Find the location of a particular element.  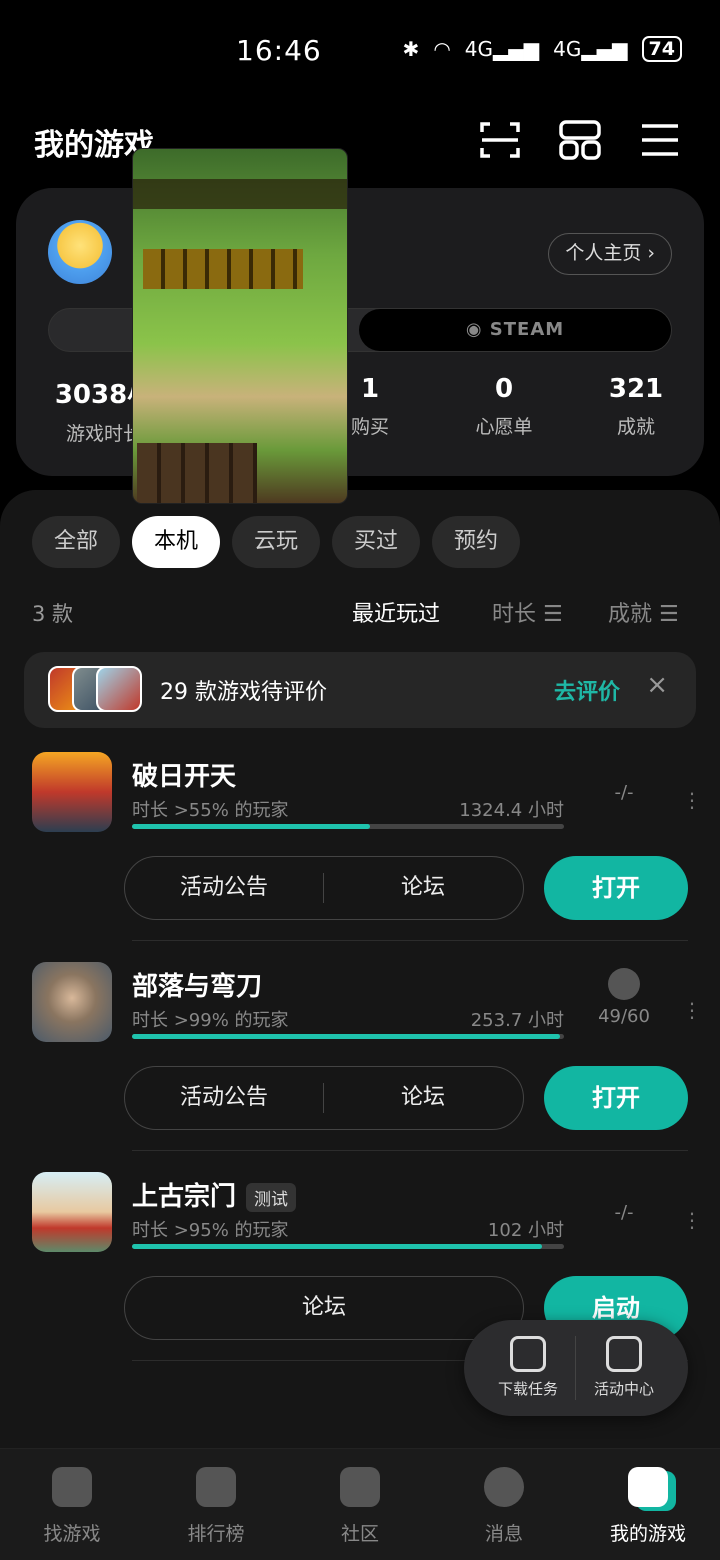

steam-tab: ◉ STEAM is located at coordinates (515, 330).